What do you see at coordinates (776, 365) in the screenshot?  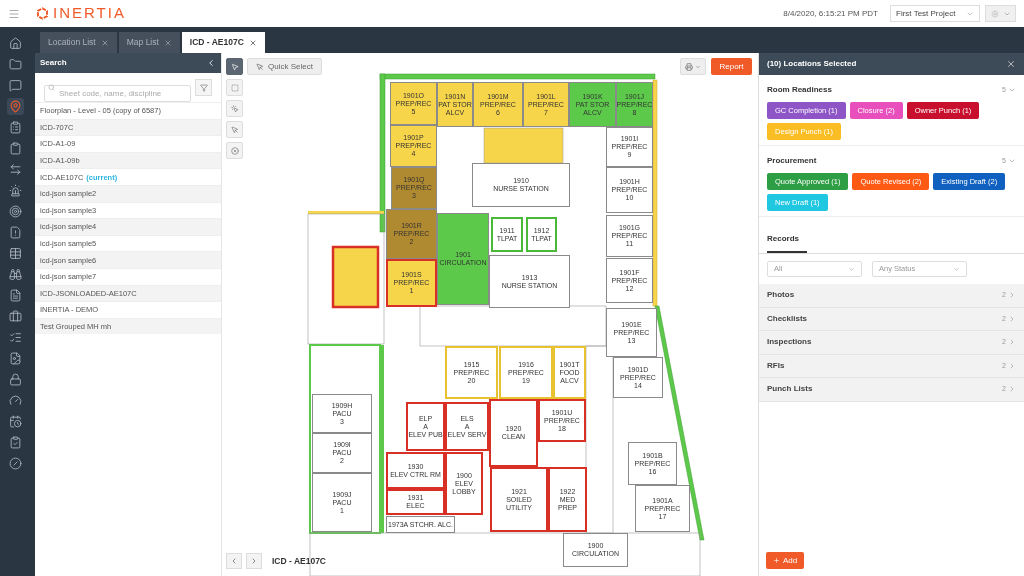 I see `record-label: RFIs` at bounding box center [776, 365].